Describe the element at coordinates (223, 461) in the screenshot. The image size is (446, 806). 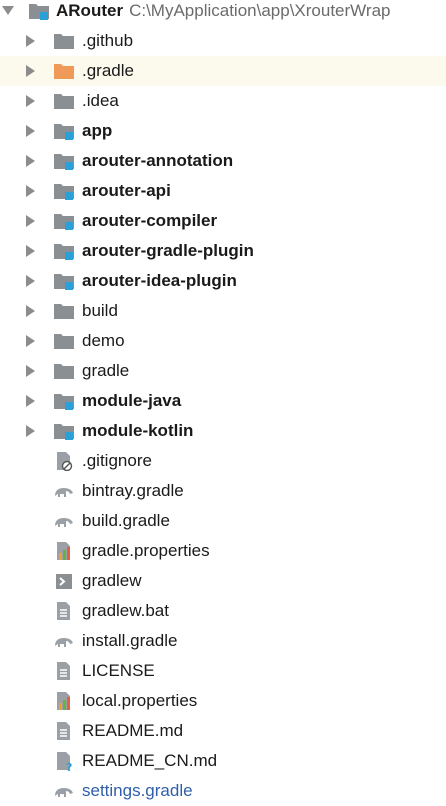
I see `tree-item: .gitignore` at that location.